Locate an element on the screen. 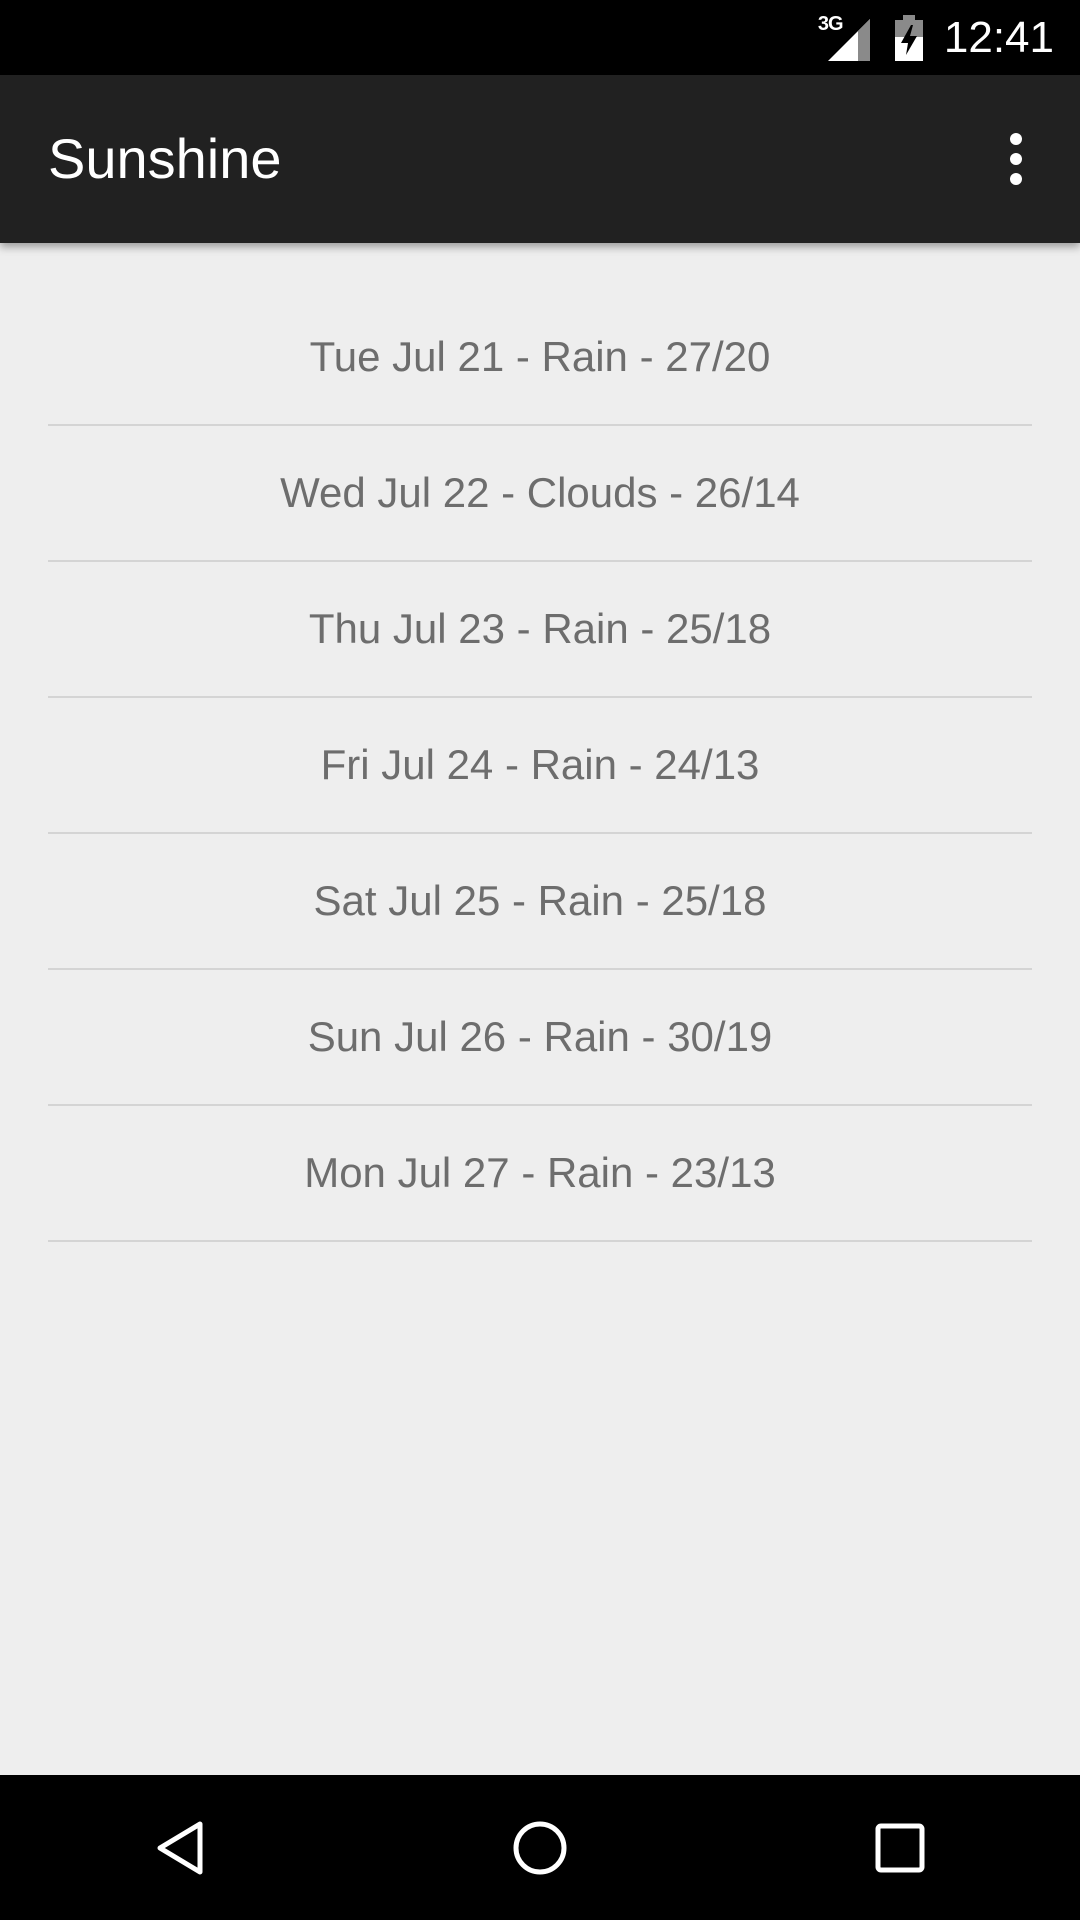 The image size is (1080, 1920). more-vert-icon is located at coordinates (1016, 159).